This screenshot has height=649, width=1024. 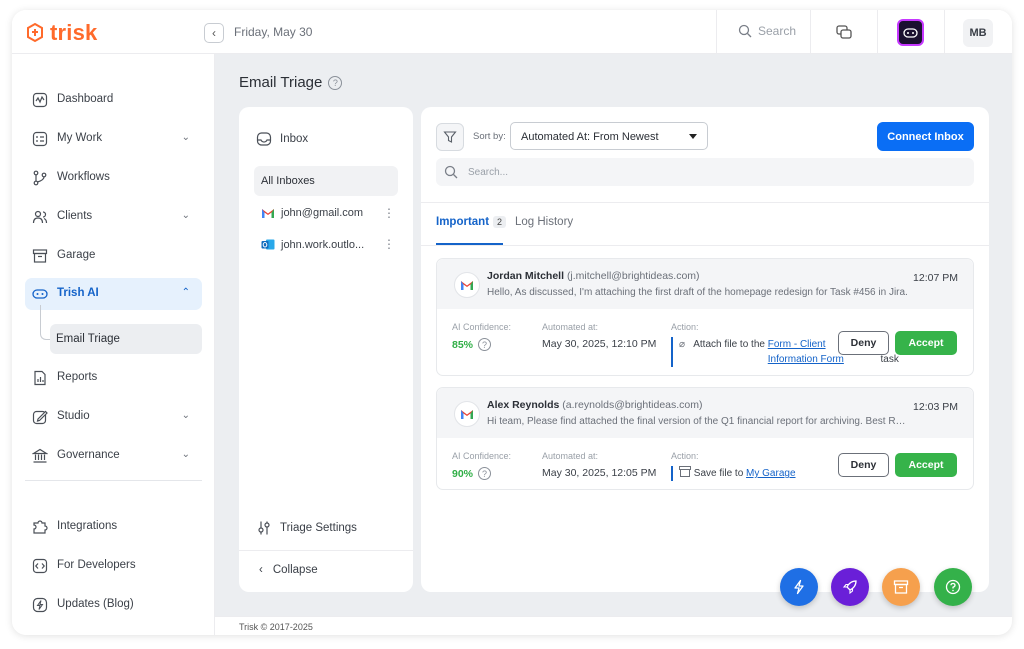 What do you see at coordinates (306, 528) in the screenshot?
I see `triage-settings-link: Triage Settings` at bounding box center [306, 528].